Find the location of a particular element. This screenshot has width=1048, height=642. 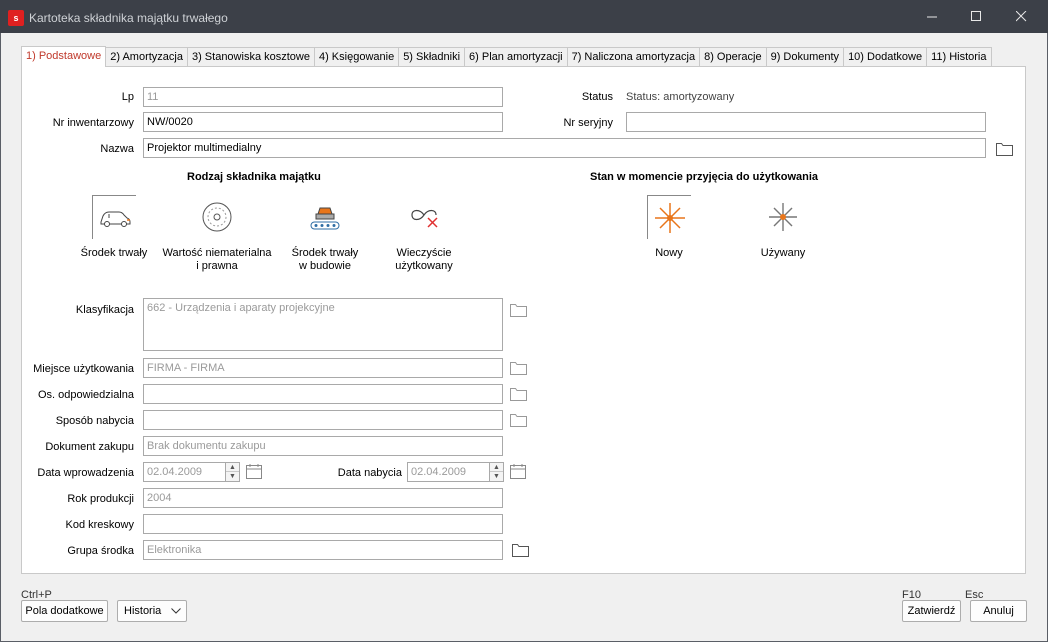

introduction-date-label: Data wprowadzenia is located at coordinates (85, 473).